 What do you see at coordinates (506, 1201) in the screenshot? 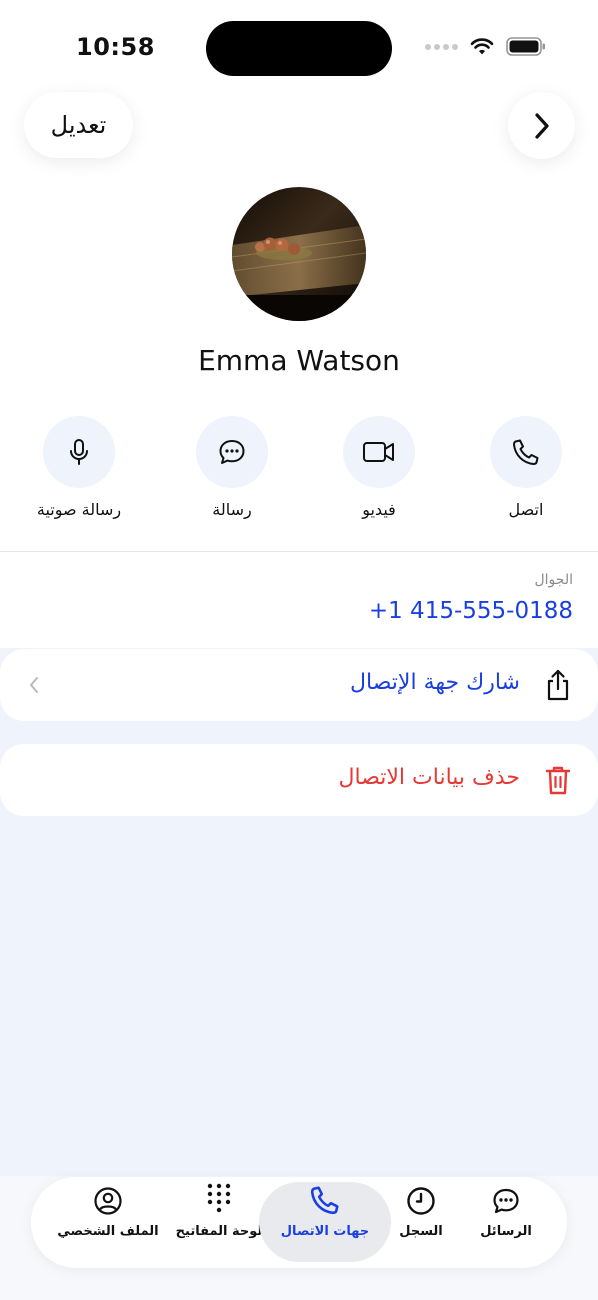
I see `chat-bubble-icon` at bounding box center [506, 1201].